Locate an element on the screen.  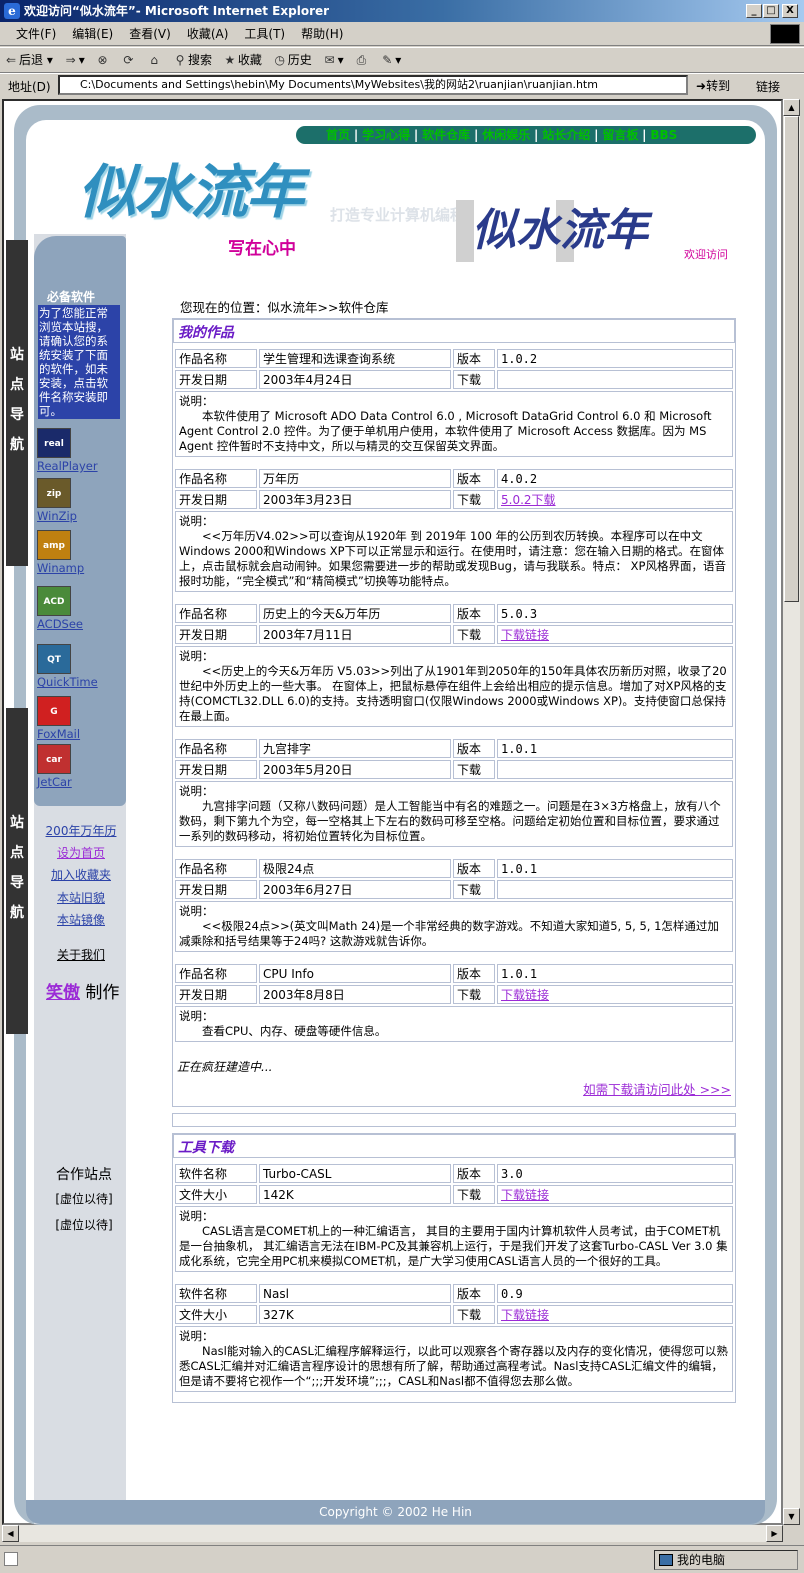
table-row: 开发日期 2003年5月20日 下载 is located at coordinates (454, 769).